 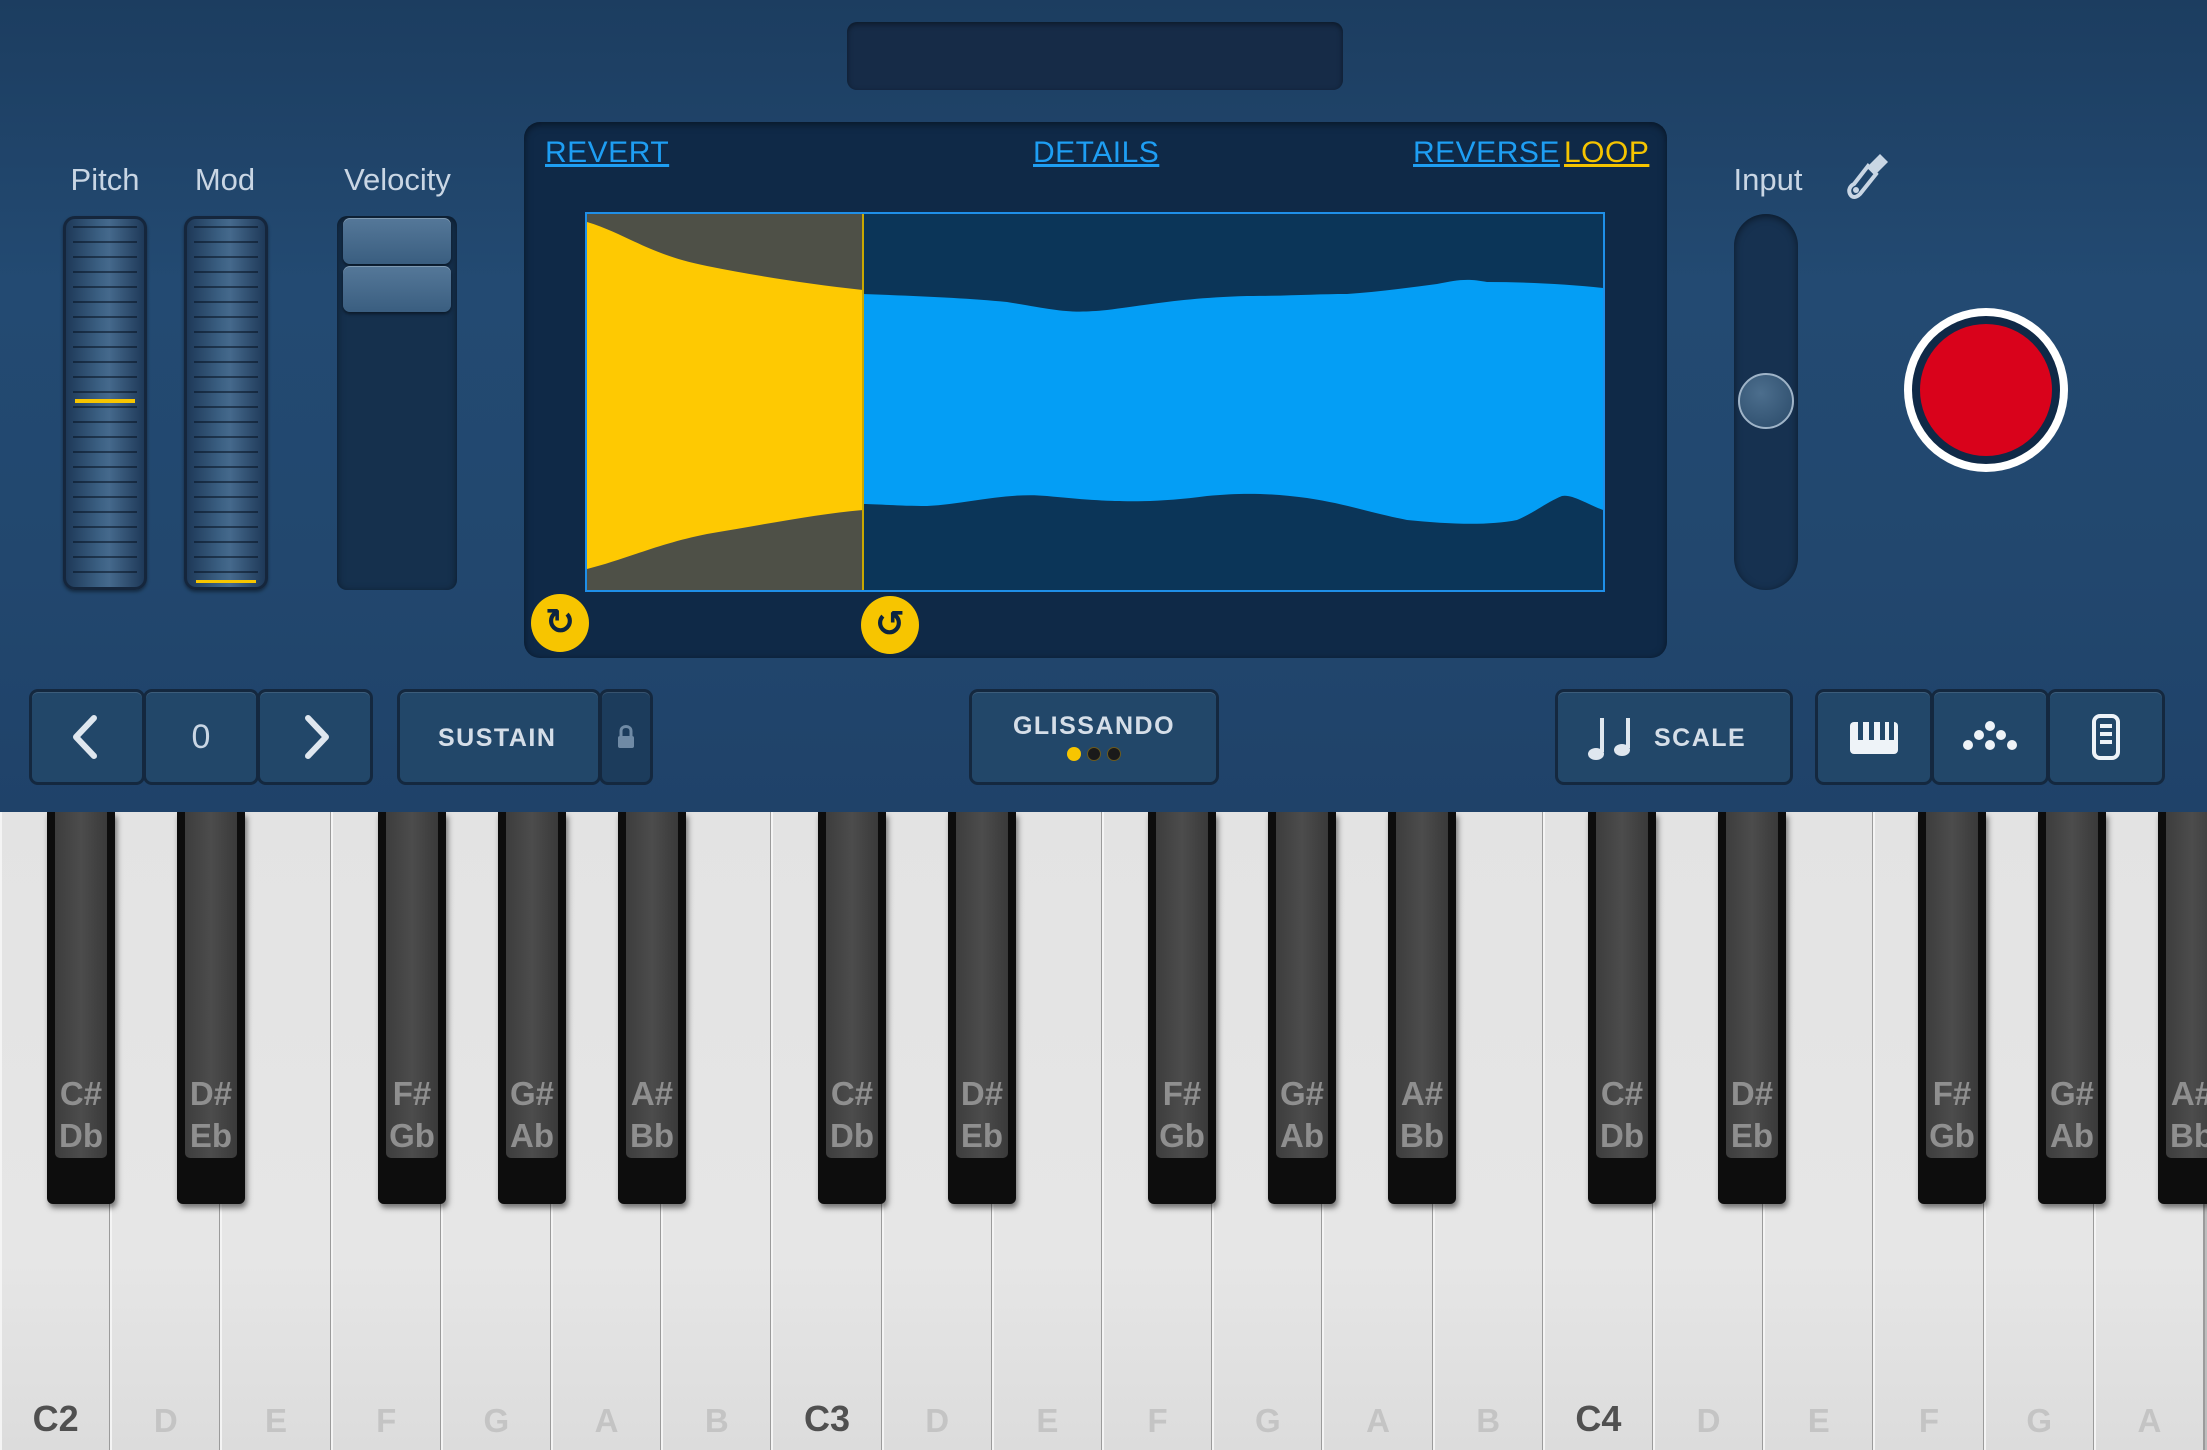 What do you see at coordinates (226, 403) in the screenshot?
I see `mod-wheel` at bounding box center [226, 403].